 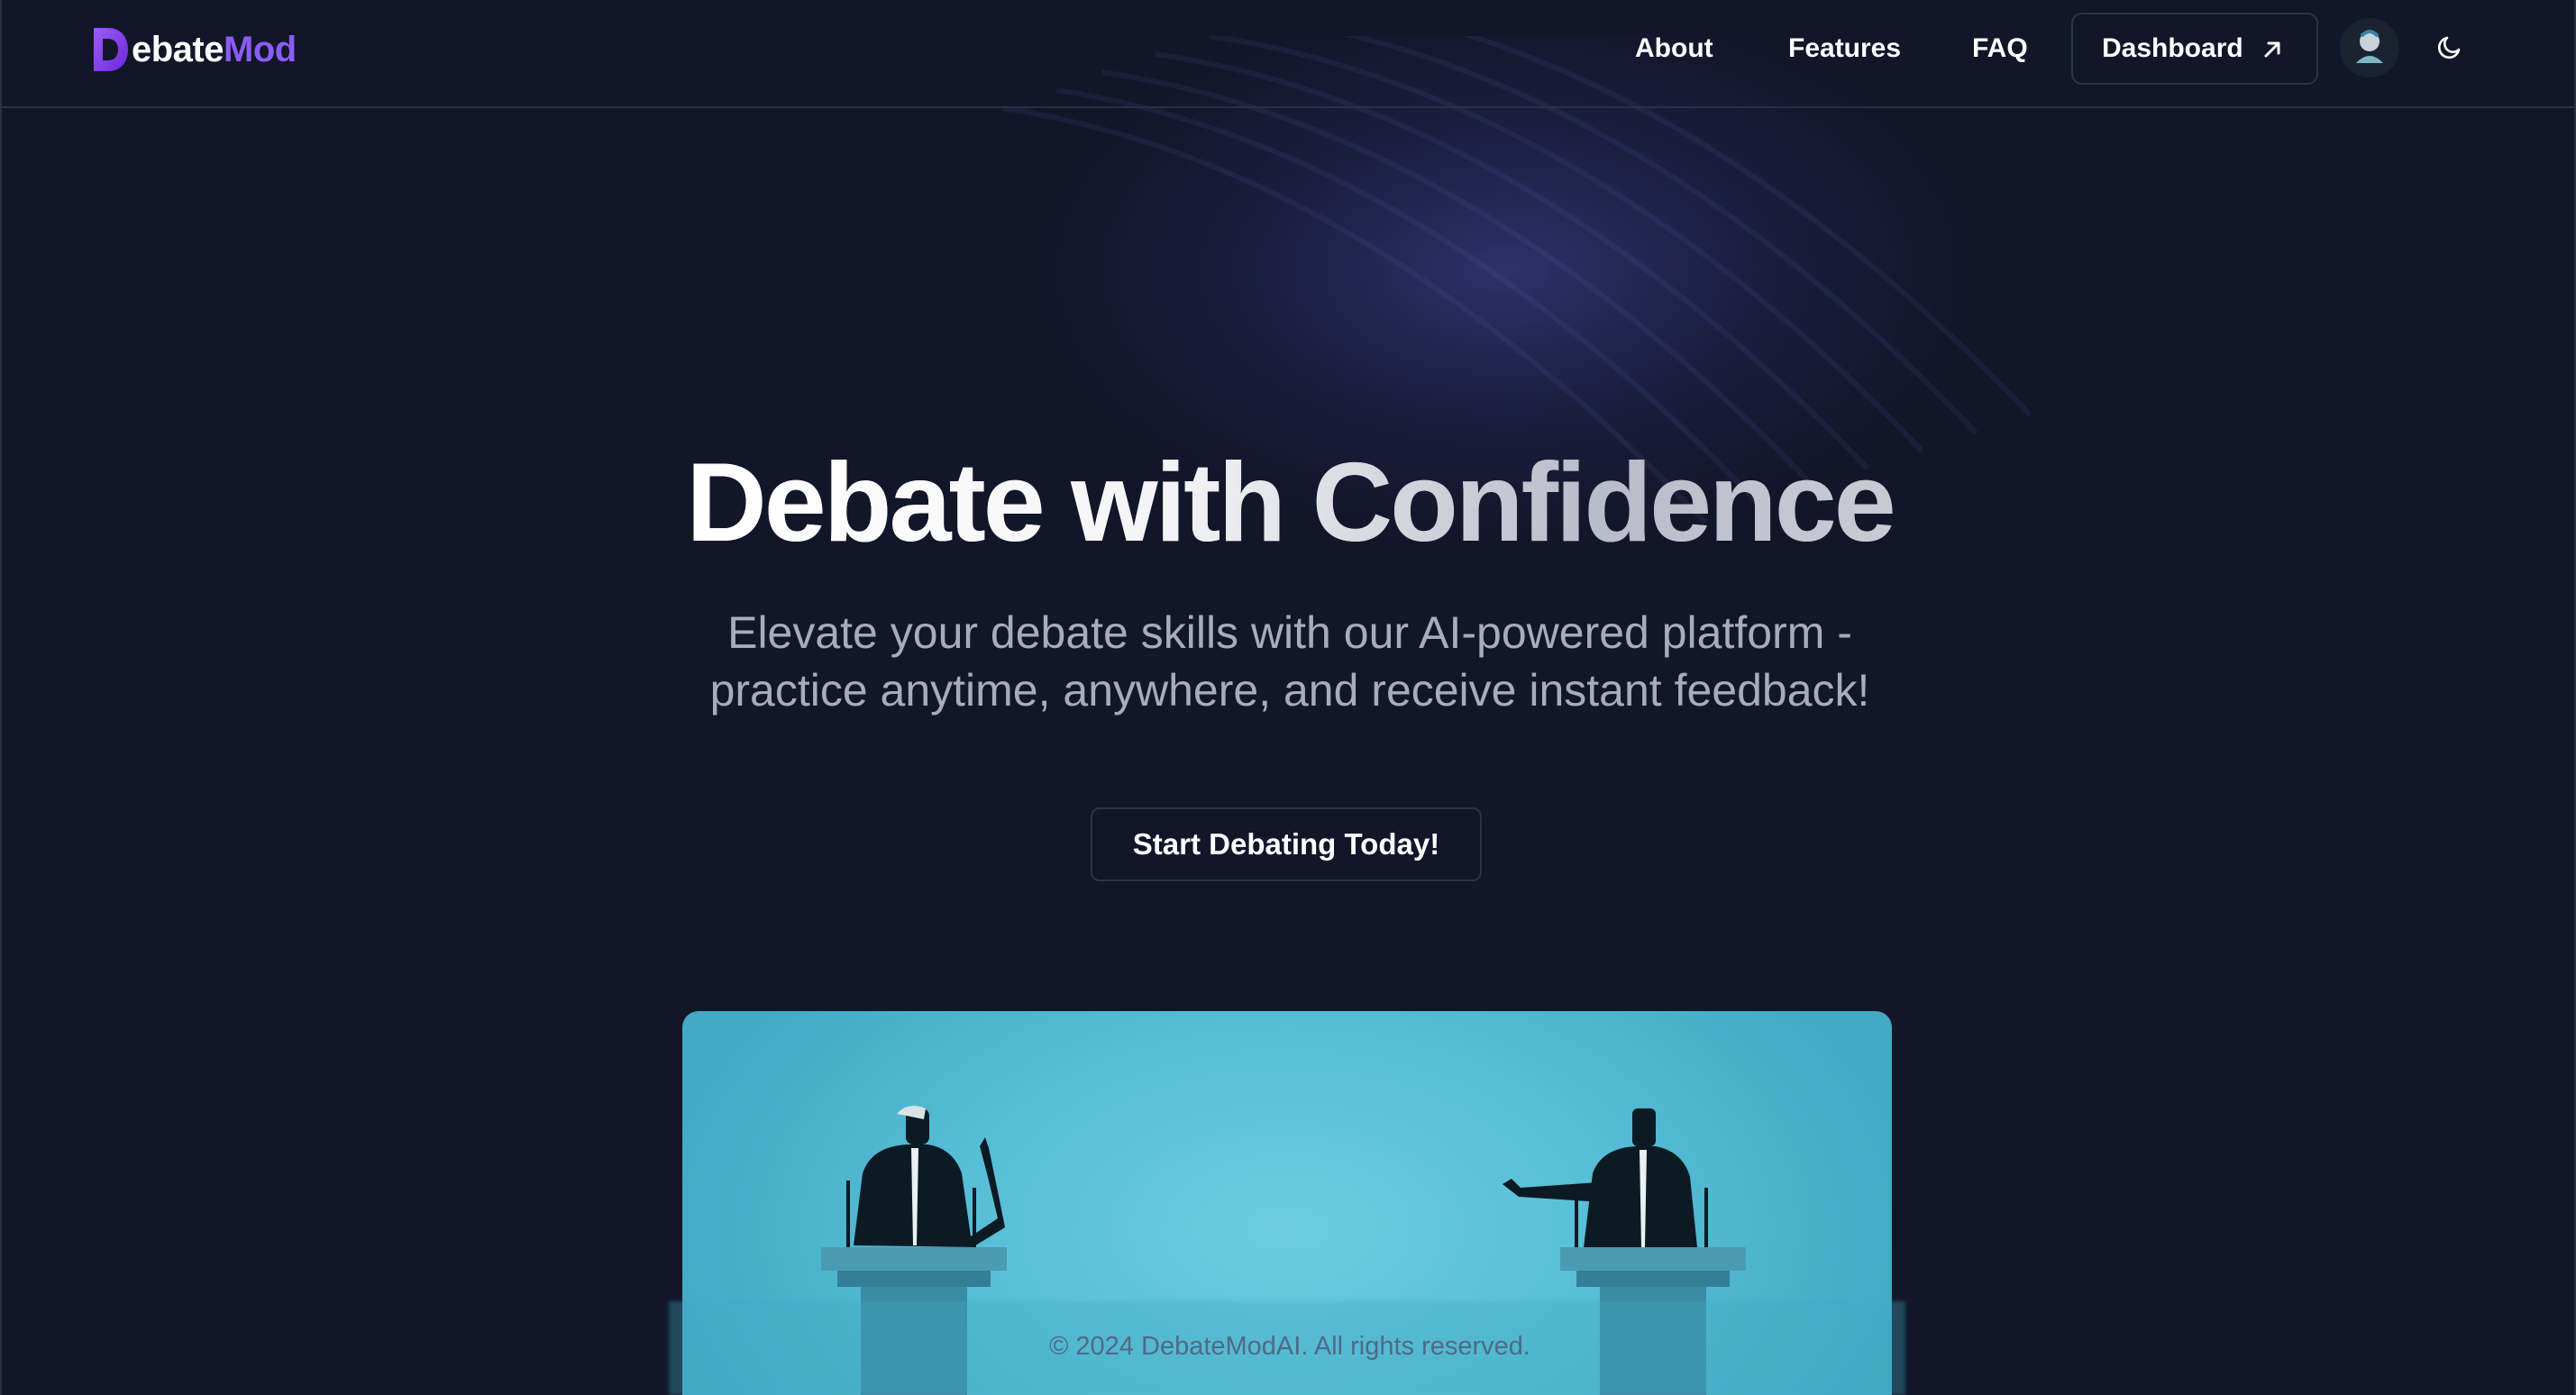 What do you see at coordinates (2000, 49) in the screenshot?
I see `nav-link-faq: FAQ` at bounding box center [2000, 49].